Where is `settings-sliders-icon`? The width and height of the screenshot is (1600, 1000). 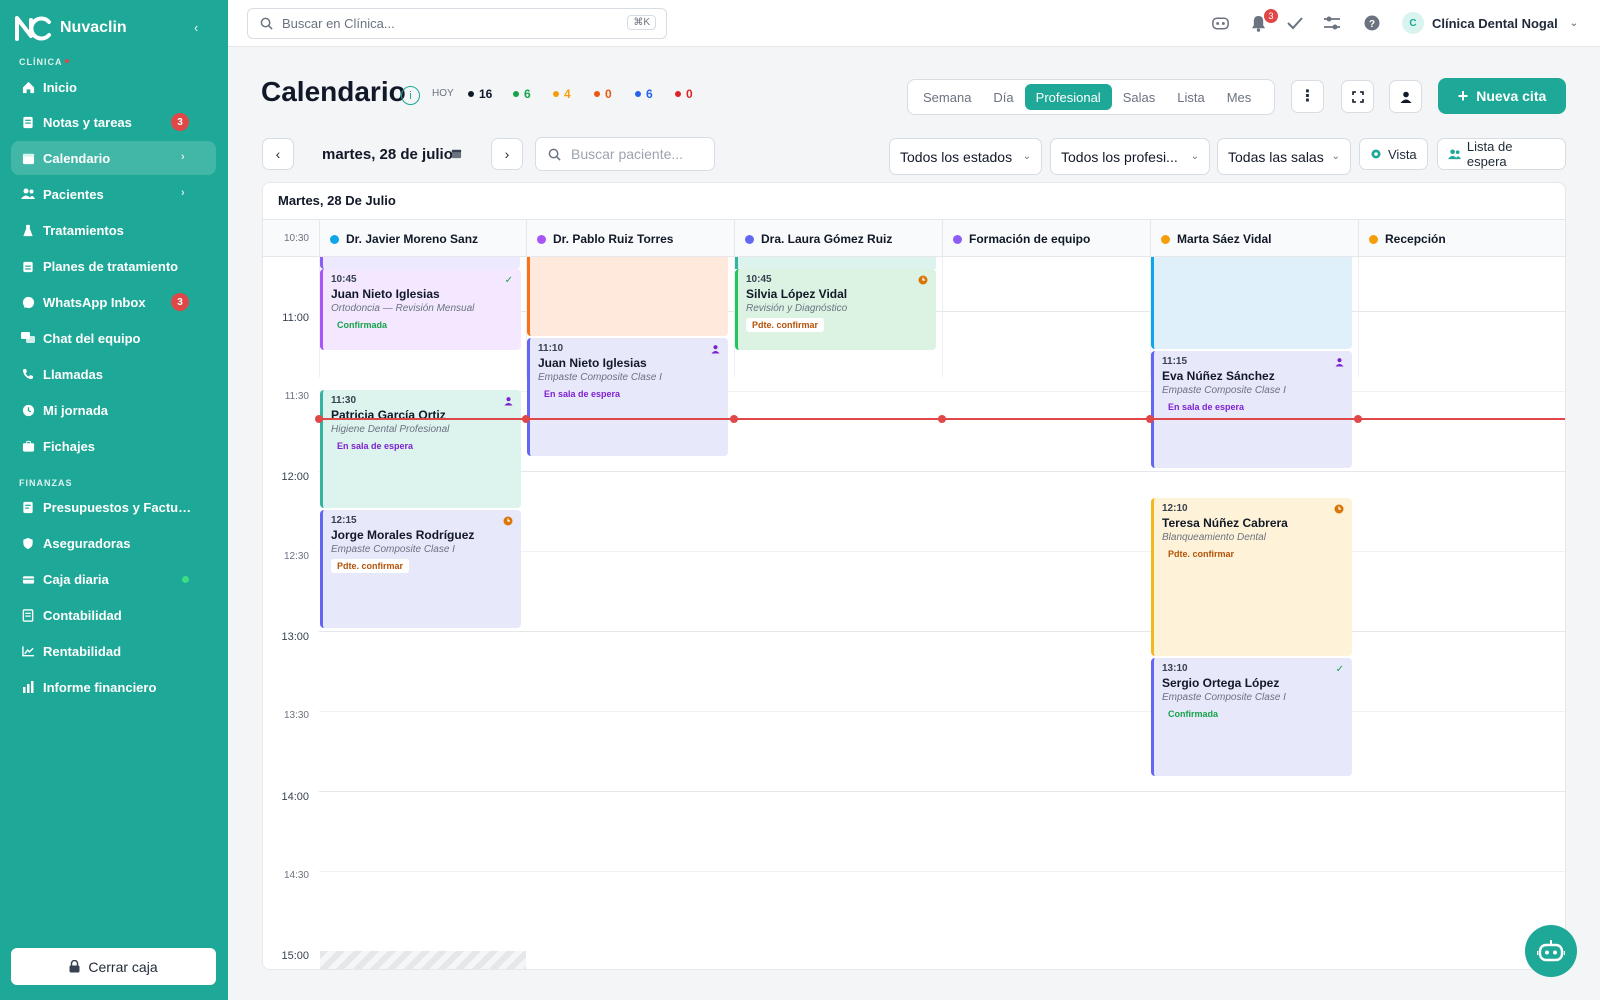
settings-sliders-icon is located at coordinates (1332, 23).